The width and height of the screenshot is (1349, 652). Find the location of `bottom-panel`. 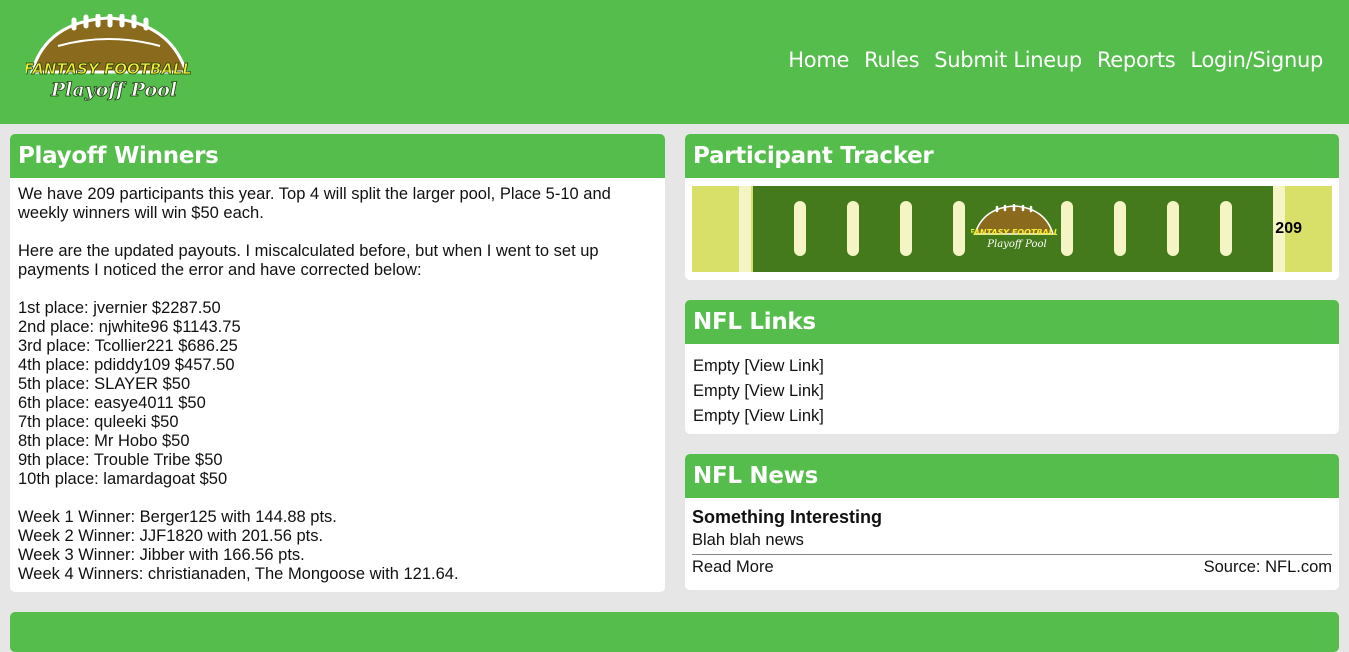

bottom-panel is located at coordinates (674, 632).